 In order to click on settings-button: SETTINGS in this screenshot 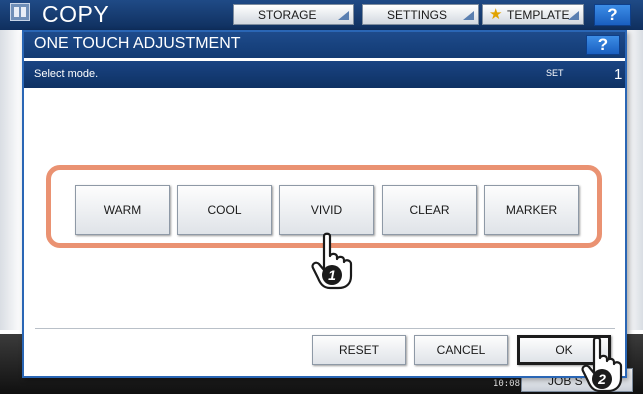, I will do `click(420, 14)`.